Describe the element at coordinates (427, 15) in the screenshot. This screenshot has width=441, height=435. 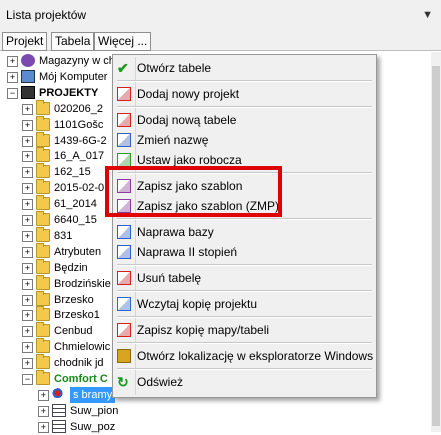
I see `dropdown-arrow-icon: ▼` at that location.